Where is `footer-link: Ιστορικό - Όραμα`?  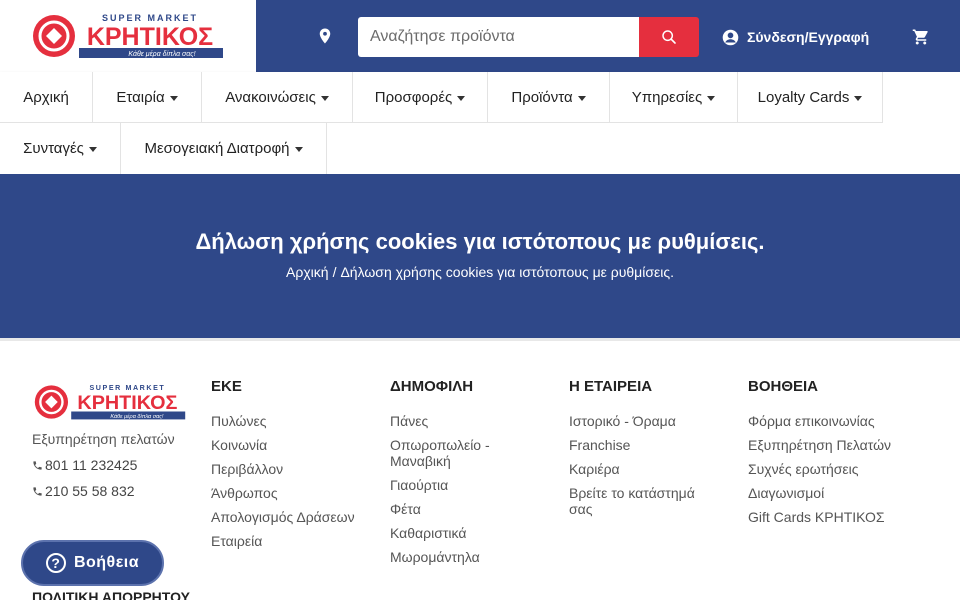 footer-link: Ιστορικό - Όραμα is located at coordinates (654, 421).